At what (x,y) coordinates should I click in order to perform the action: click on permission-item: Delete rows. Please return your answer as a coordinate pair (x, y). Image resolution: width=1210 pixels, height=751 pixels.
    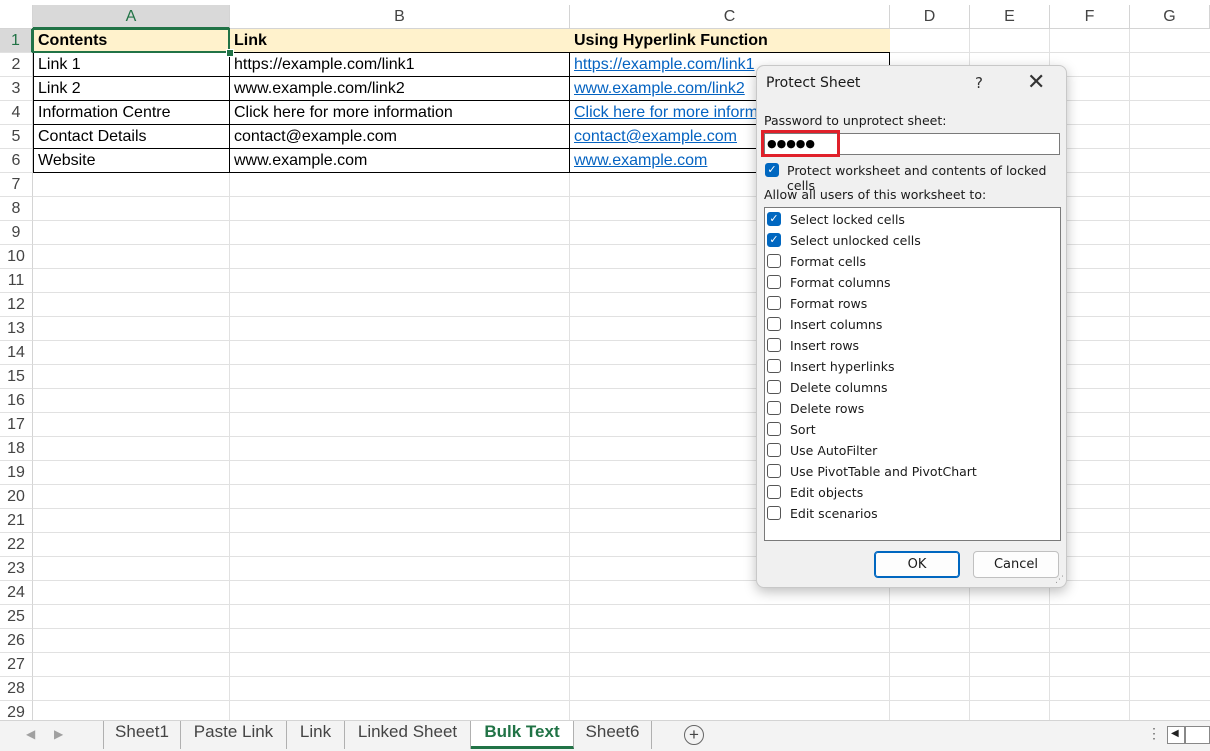
    Looking at the image, I should click on (910, 409).